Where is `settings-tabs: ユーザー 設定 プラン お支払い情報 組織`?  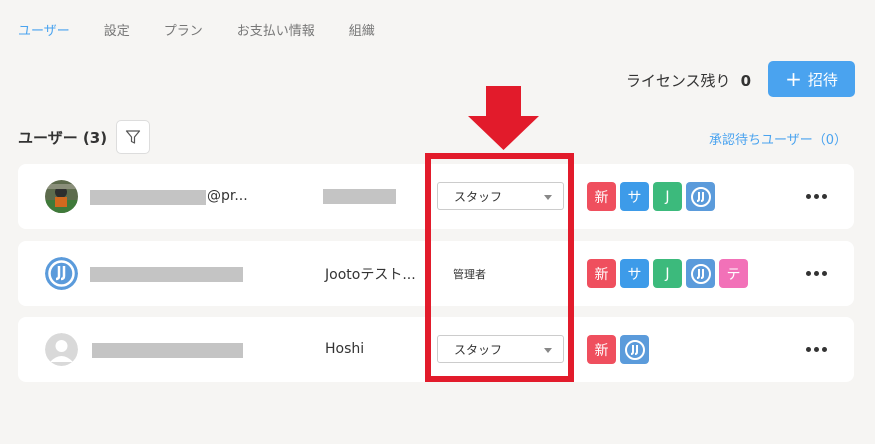
settings-tabs: ユーザー 設定 プラン お支払い情報 組織 is located at coordinates (213, 29).